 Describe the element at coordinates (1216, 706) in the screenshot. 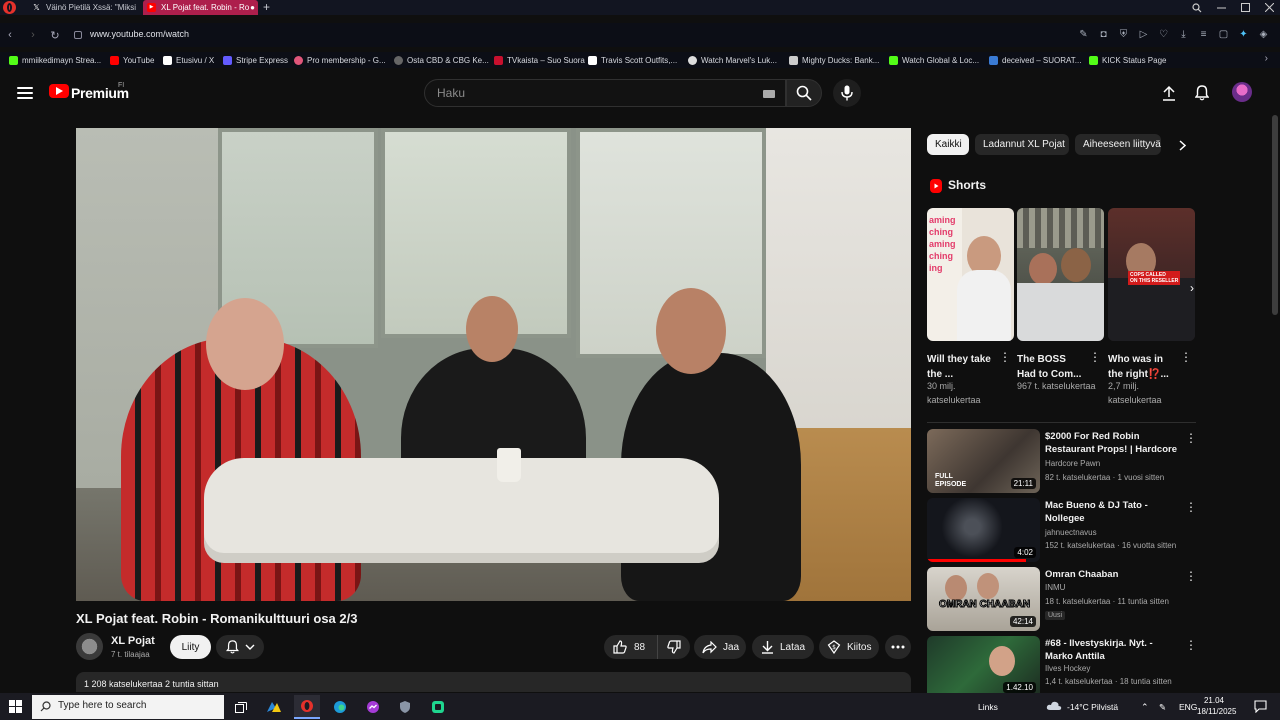

I see `taskbar-clock: 21.04 18/11/2025` at that location.